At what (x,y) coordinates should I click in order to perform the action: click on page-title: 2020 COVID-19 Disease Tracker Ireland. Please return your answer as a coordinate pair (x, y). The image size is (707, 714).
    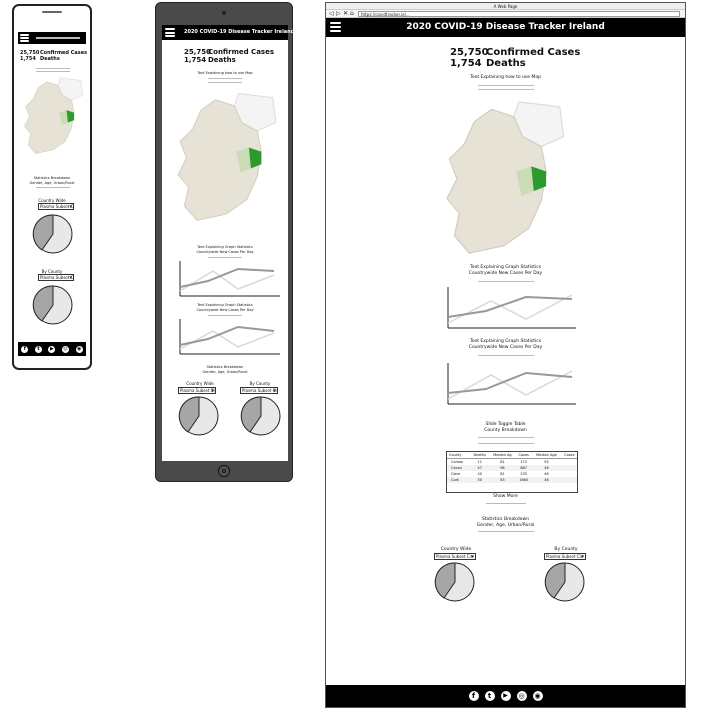
    Looking at the image, I should click on (505, 27).